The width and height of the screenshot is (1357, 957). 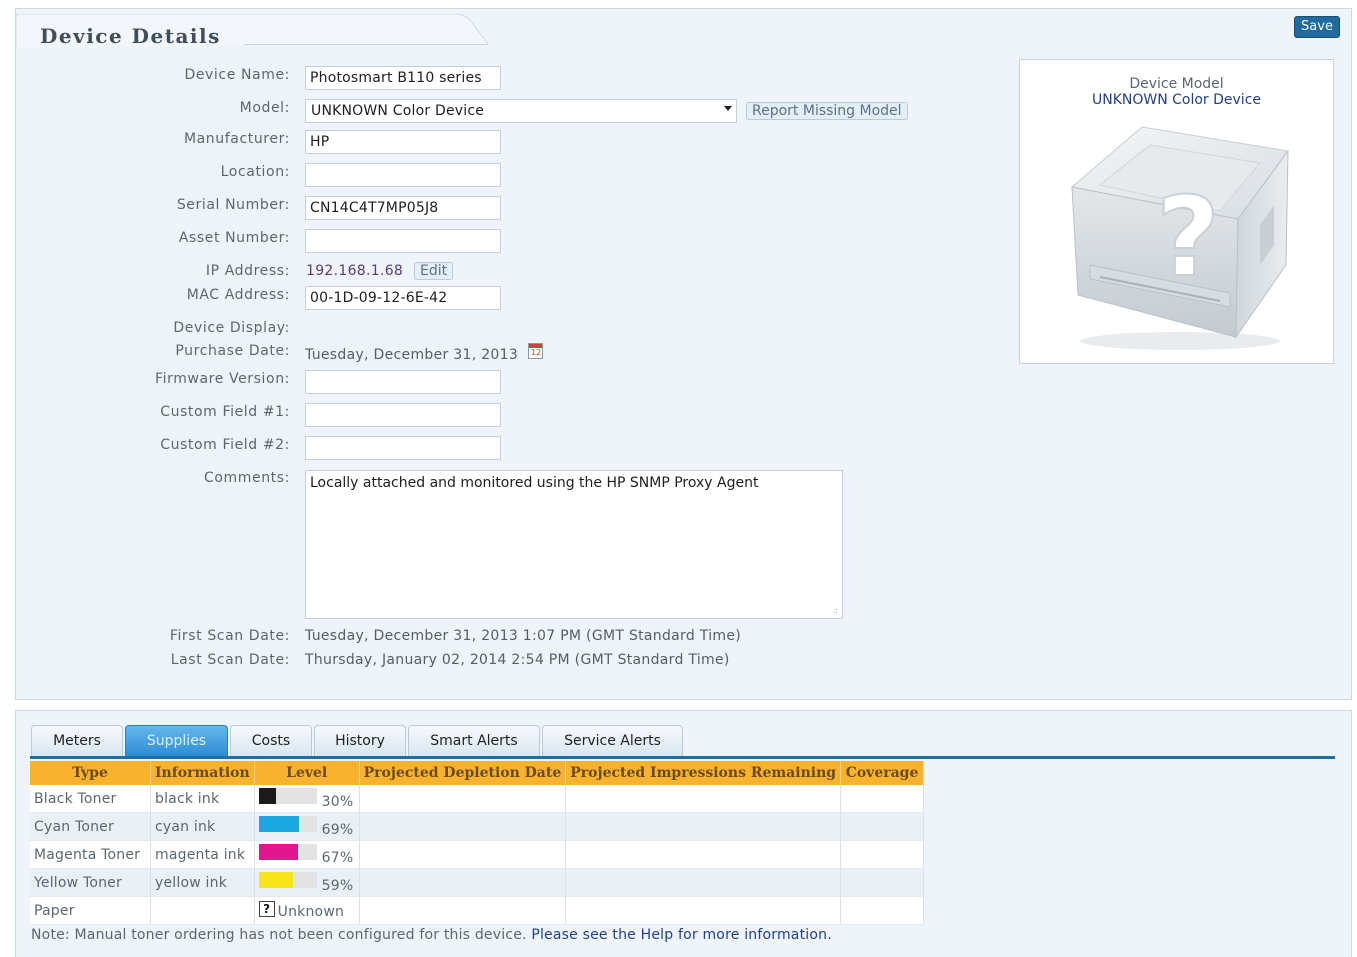 I want to click on supply-type: Cyan Toner, so click(x=90, y=826).